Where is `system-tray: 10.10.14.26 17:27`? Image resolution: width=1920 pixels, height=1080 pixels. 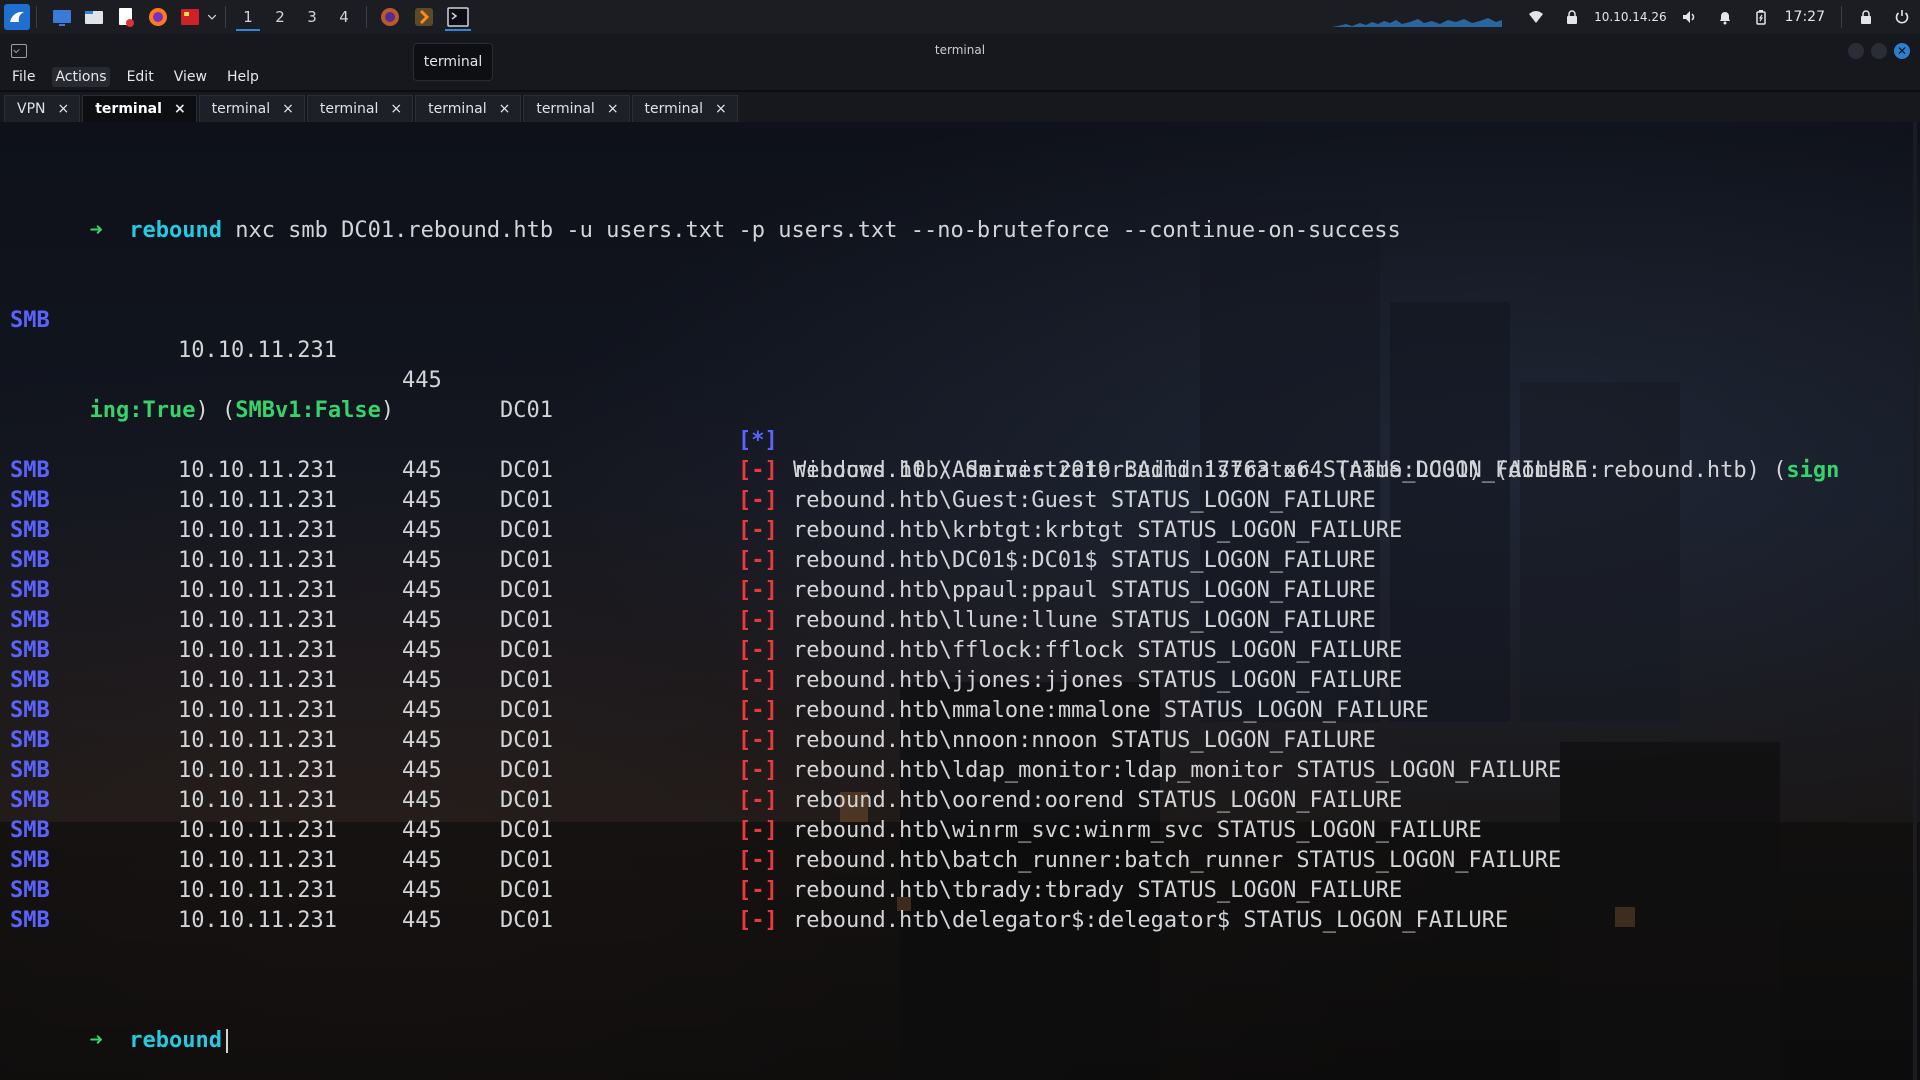 system-tray: 10.10.14.26 17:27 is located at coordinates (1626, 17).